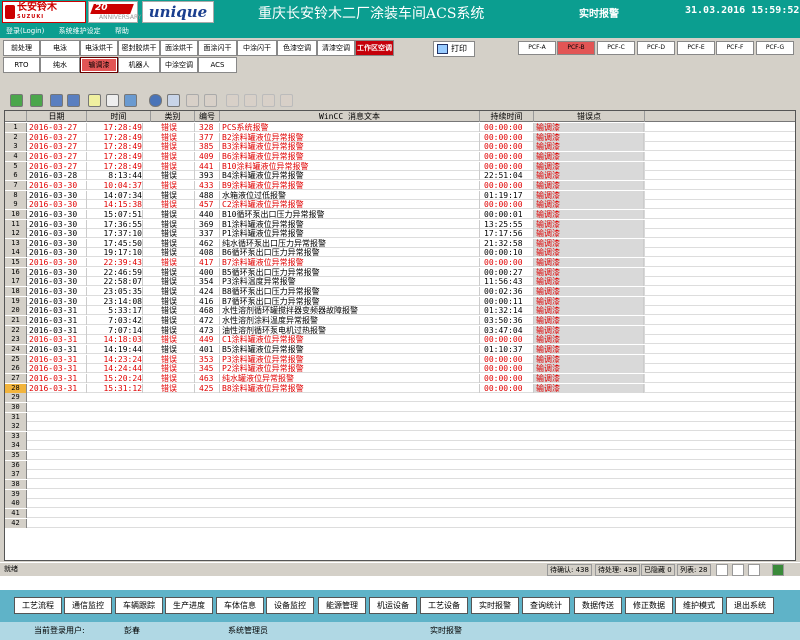 This screenshot has width=800, height=640. Describe the element at coordinates (400, 494) in the screenshot. I see `empty-row: 39` at that location.